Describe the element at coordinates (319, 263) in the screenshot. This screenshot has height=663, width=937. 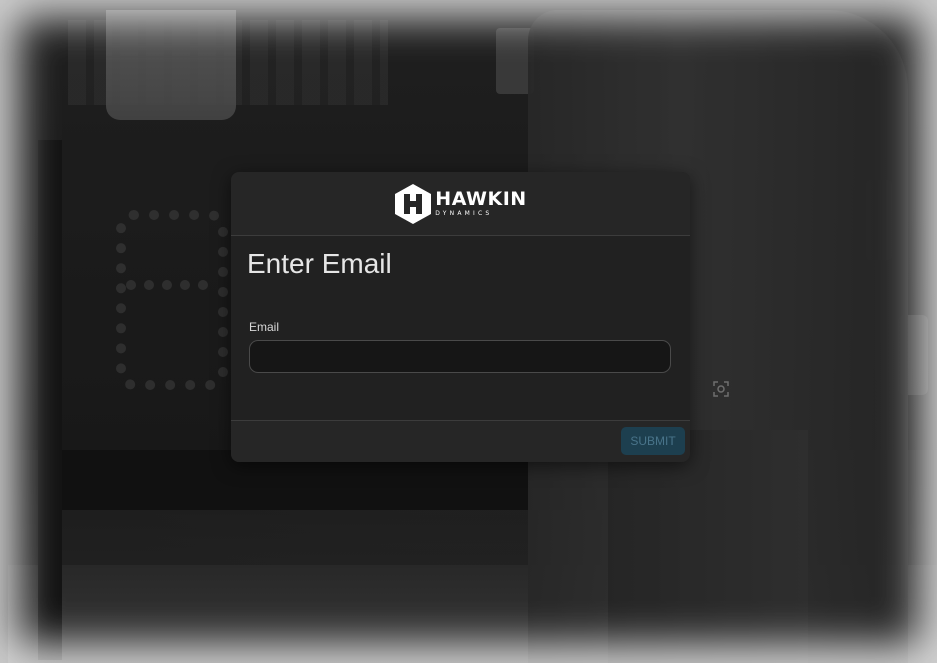
I see `dialog-title: Enter Email` at that location.